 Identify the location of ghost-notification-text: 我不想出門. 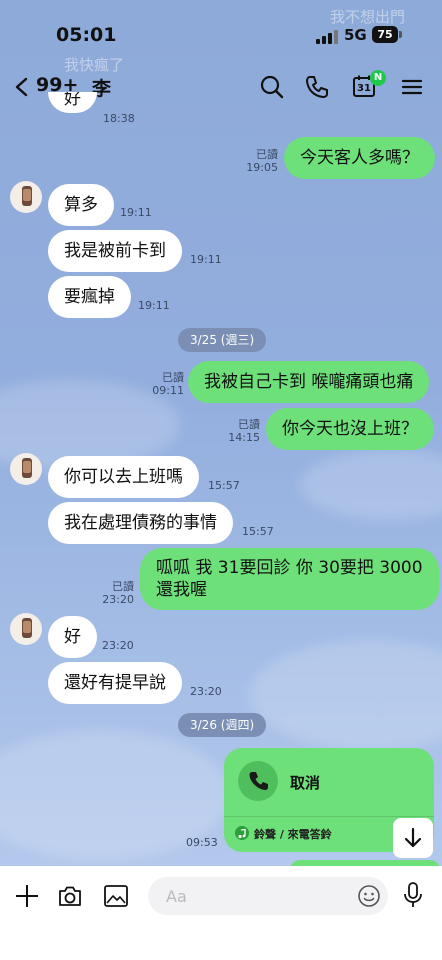
(368, 17).